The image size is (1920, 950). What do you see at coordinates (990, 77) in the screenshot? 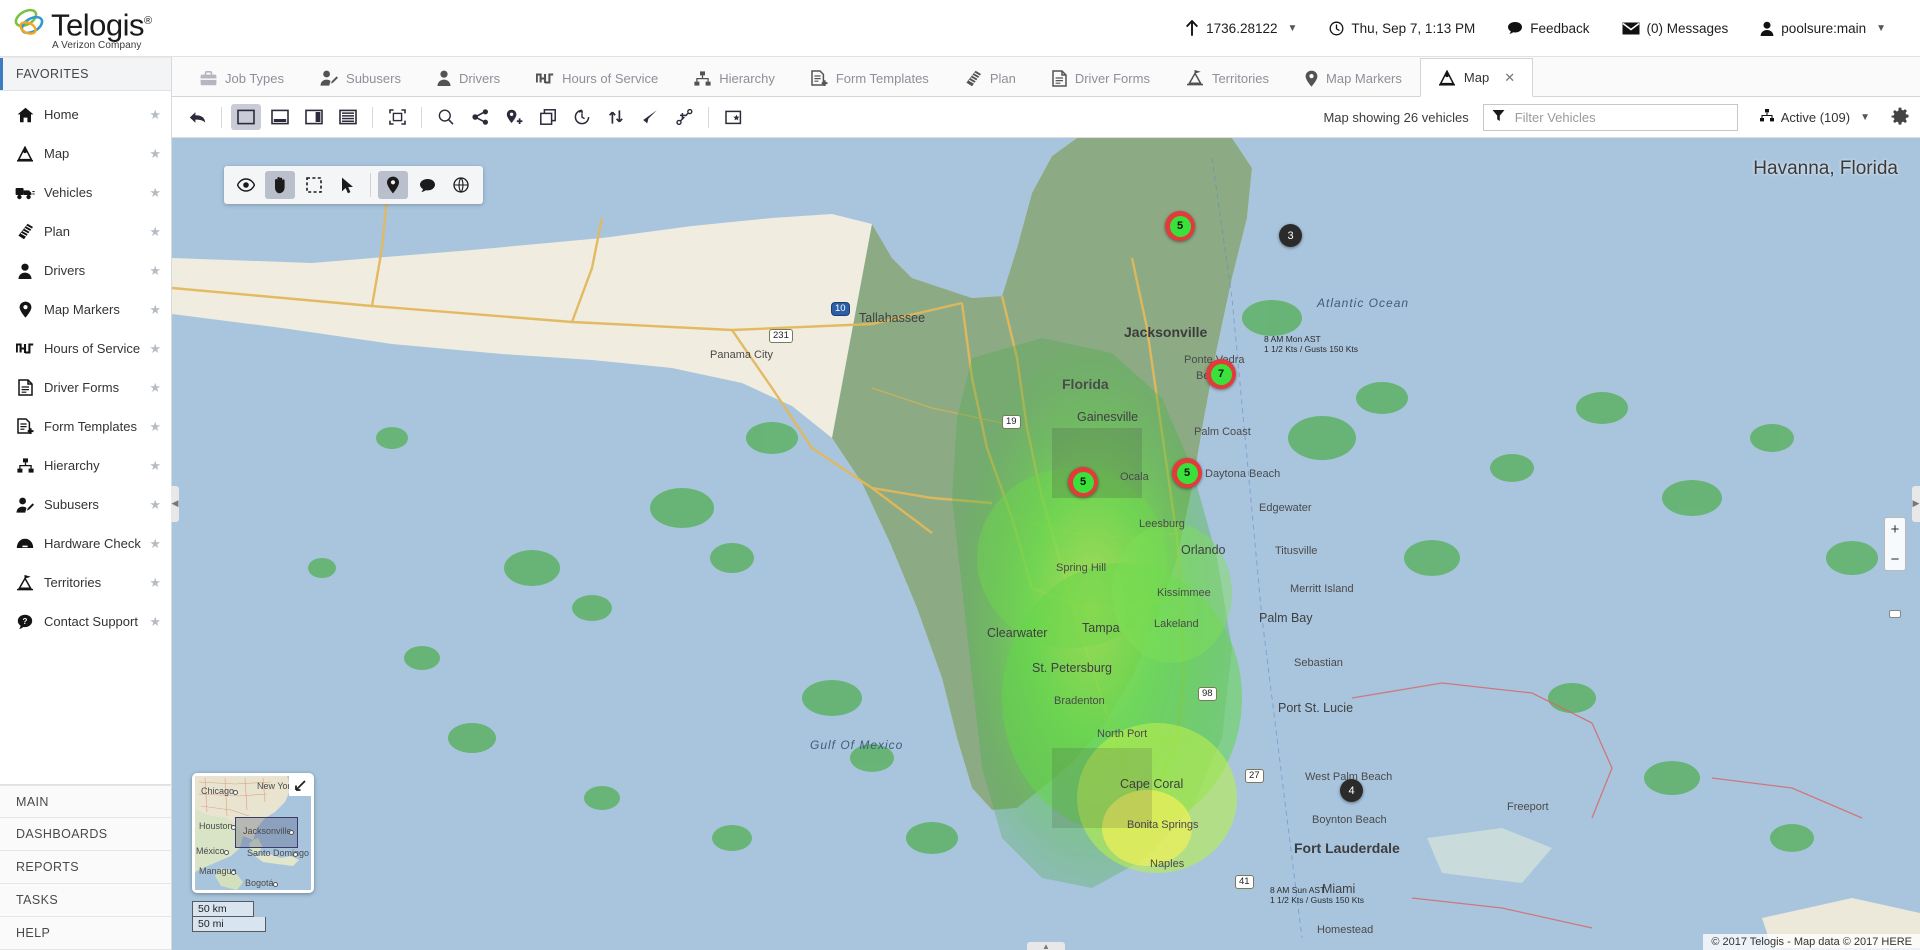
I see `tab-plan: Plan` at bounding box center [990, 77].